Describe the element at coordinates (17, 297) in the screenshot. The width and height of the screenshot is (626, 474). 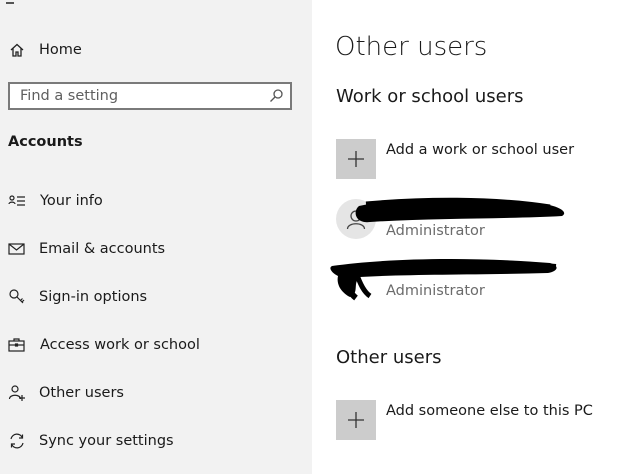
I see `key-icon` at that location.